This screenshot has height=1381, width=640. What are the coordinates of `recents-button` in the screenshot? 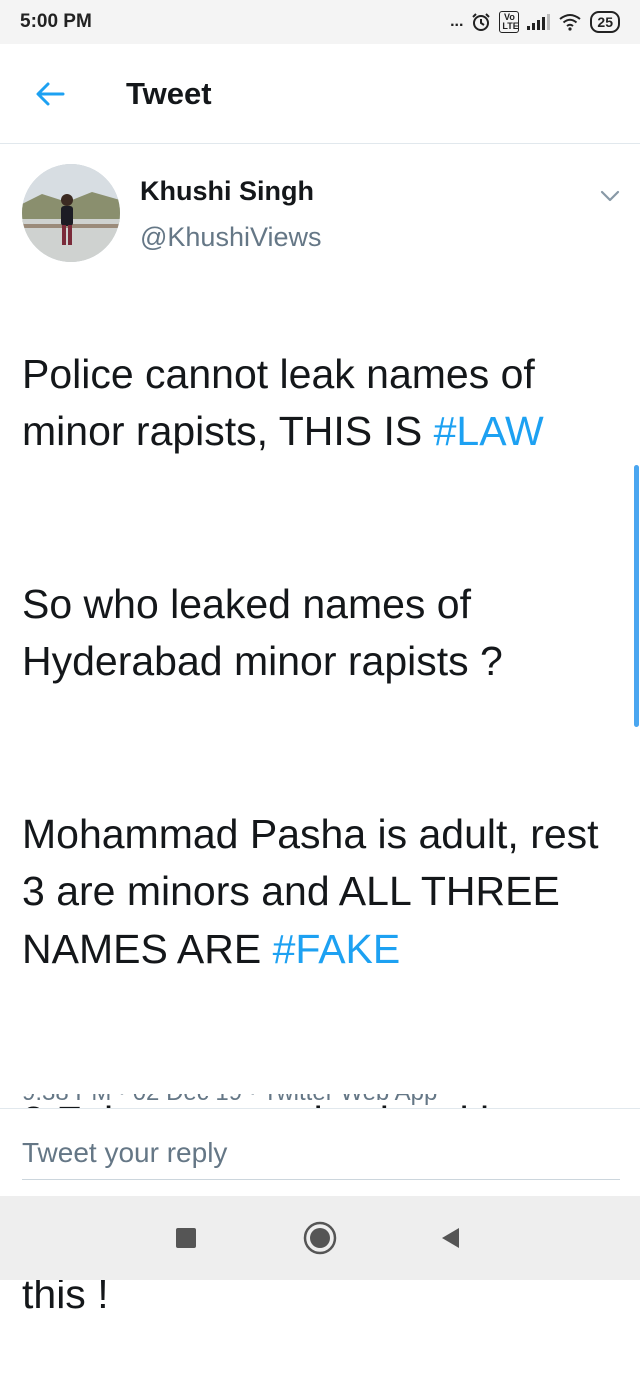 It's located at (186, 1238).